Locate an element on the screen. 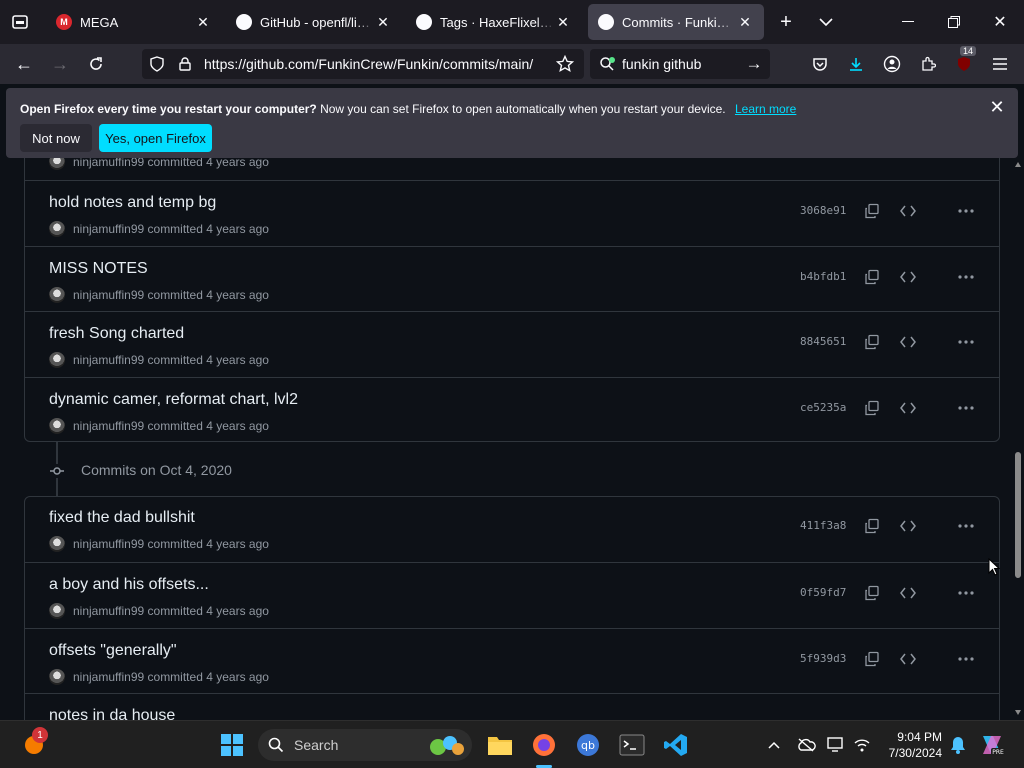 This screenshot has height=768, width=1024. shield-icon is located at coordinates (157, 64).